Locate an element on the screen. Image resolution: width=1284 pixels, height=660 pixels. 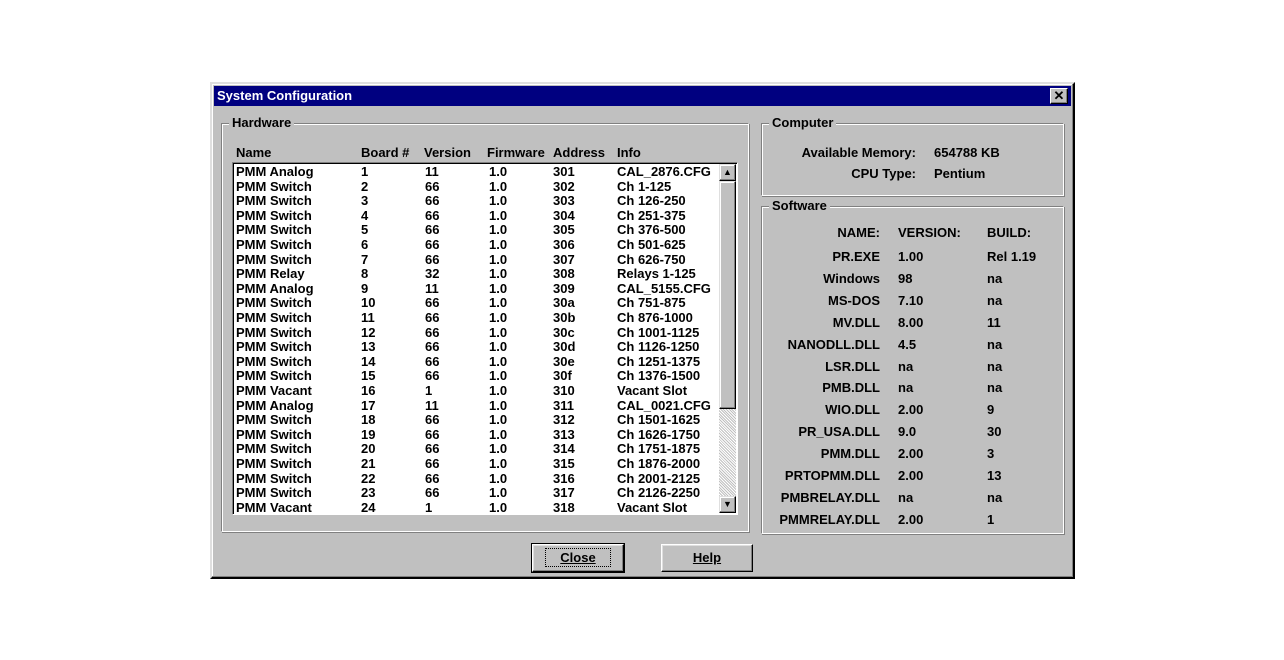
hardware-cell-info: CAL_0021.CFG is located at coordinates (664, 405).